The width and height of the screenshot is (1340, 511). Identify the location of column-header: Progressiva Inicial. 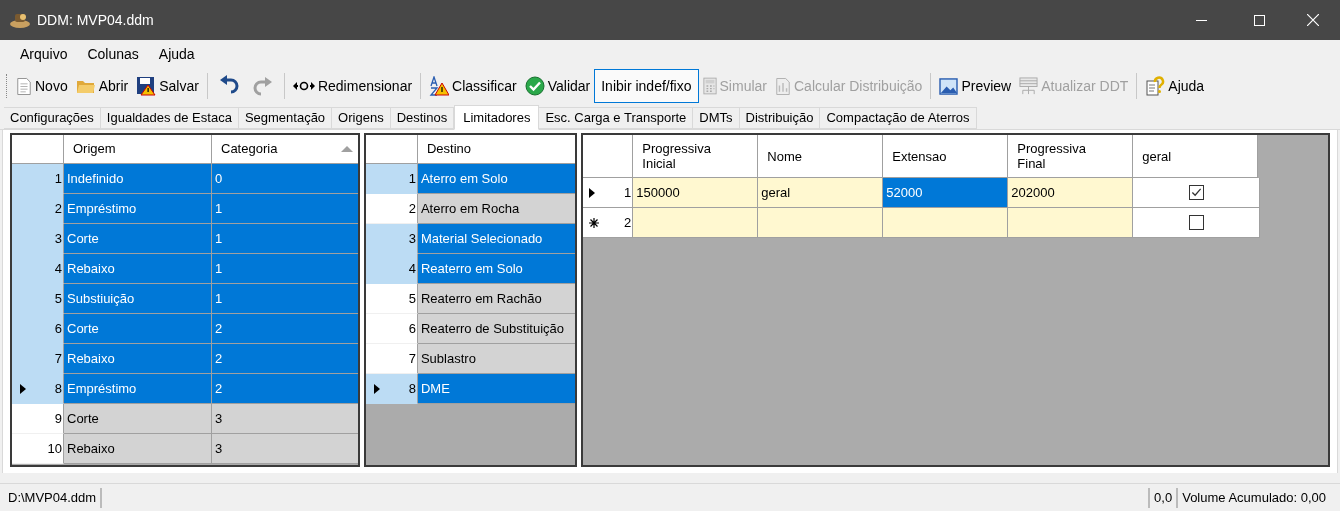
(696, 156).